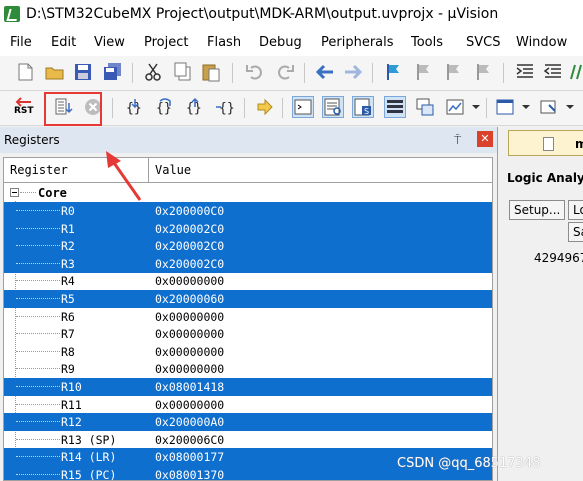  I want to click on step-out-icon: {}, so click(195, 107).